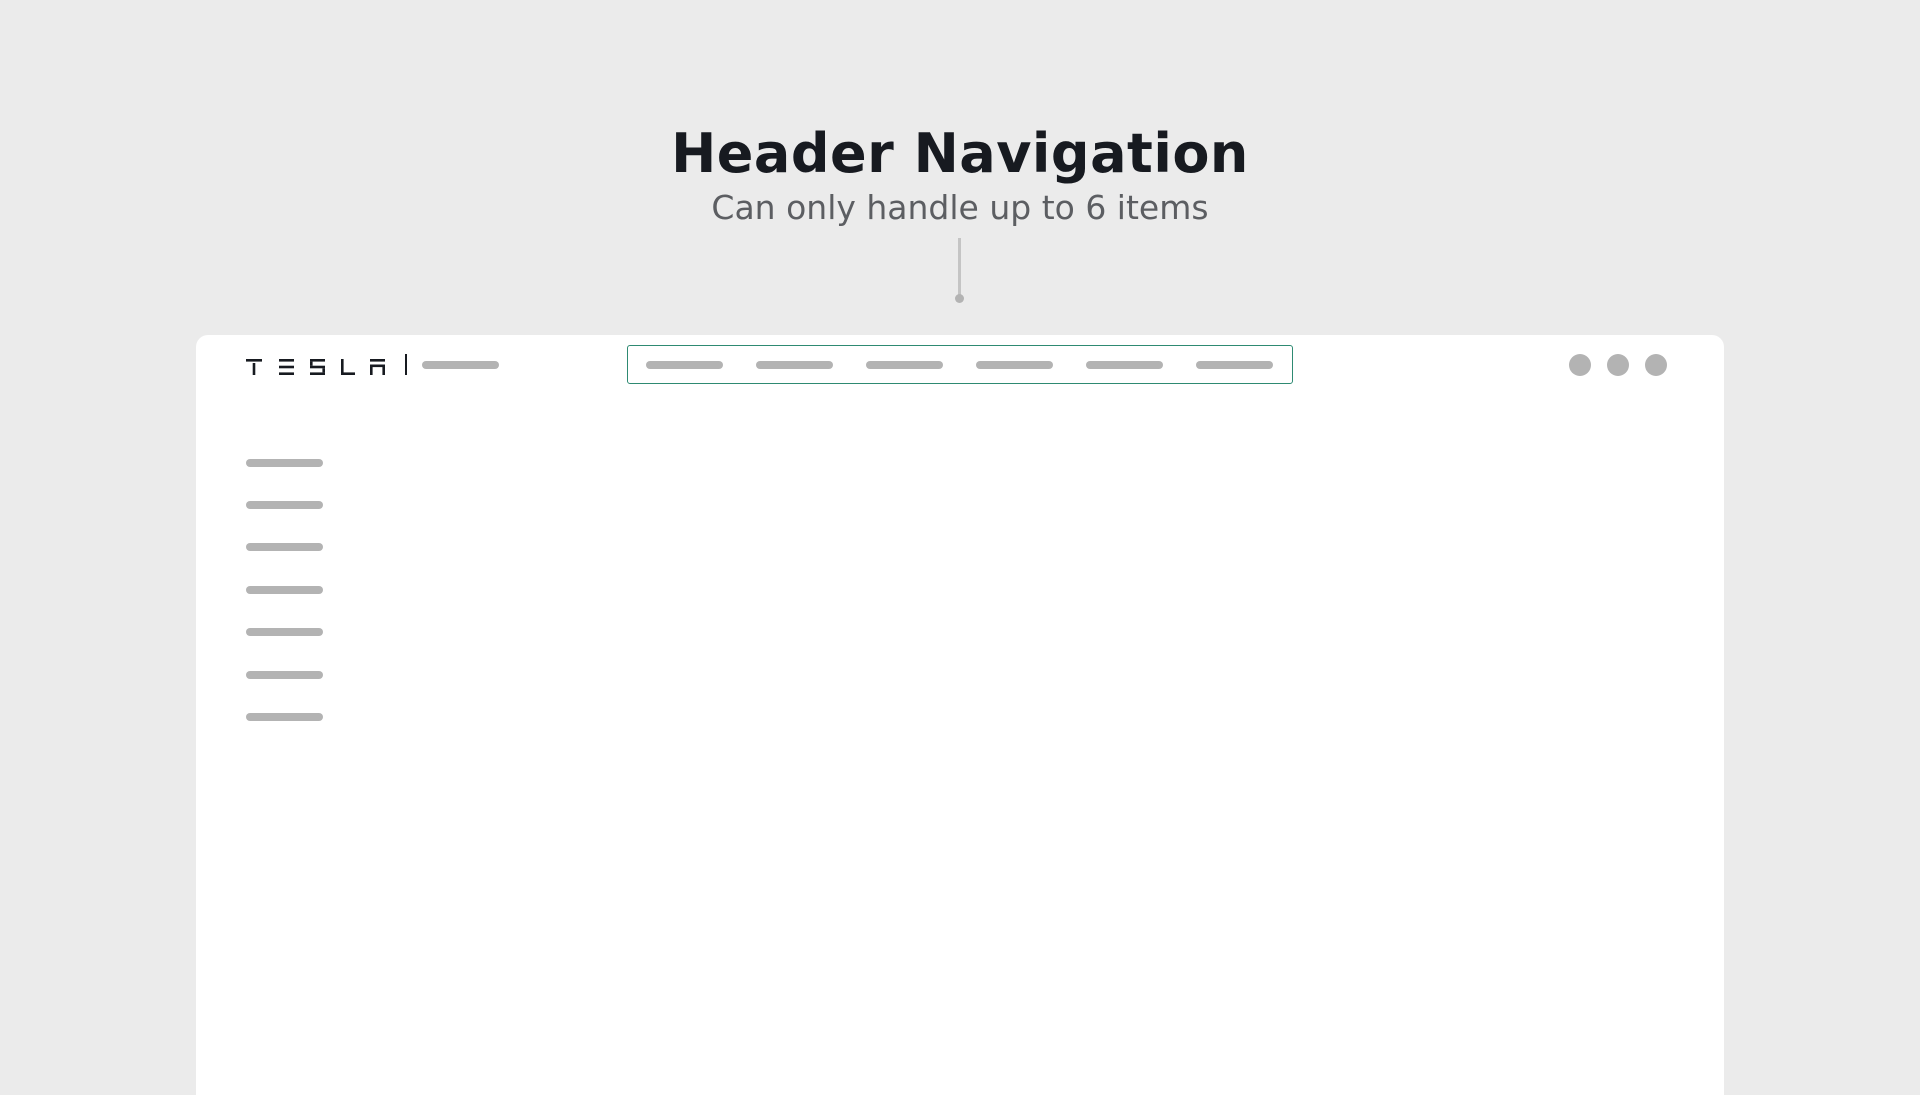 This screenshot has height=1095, width=1920. I want to click on logo-divider, so click(406, 364).